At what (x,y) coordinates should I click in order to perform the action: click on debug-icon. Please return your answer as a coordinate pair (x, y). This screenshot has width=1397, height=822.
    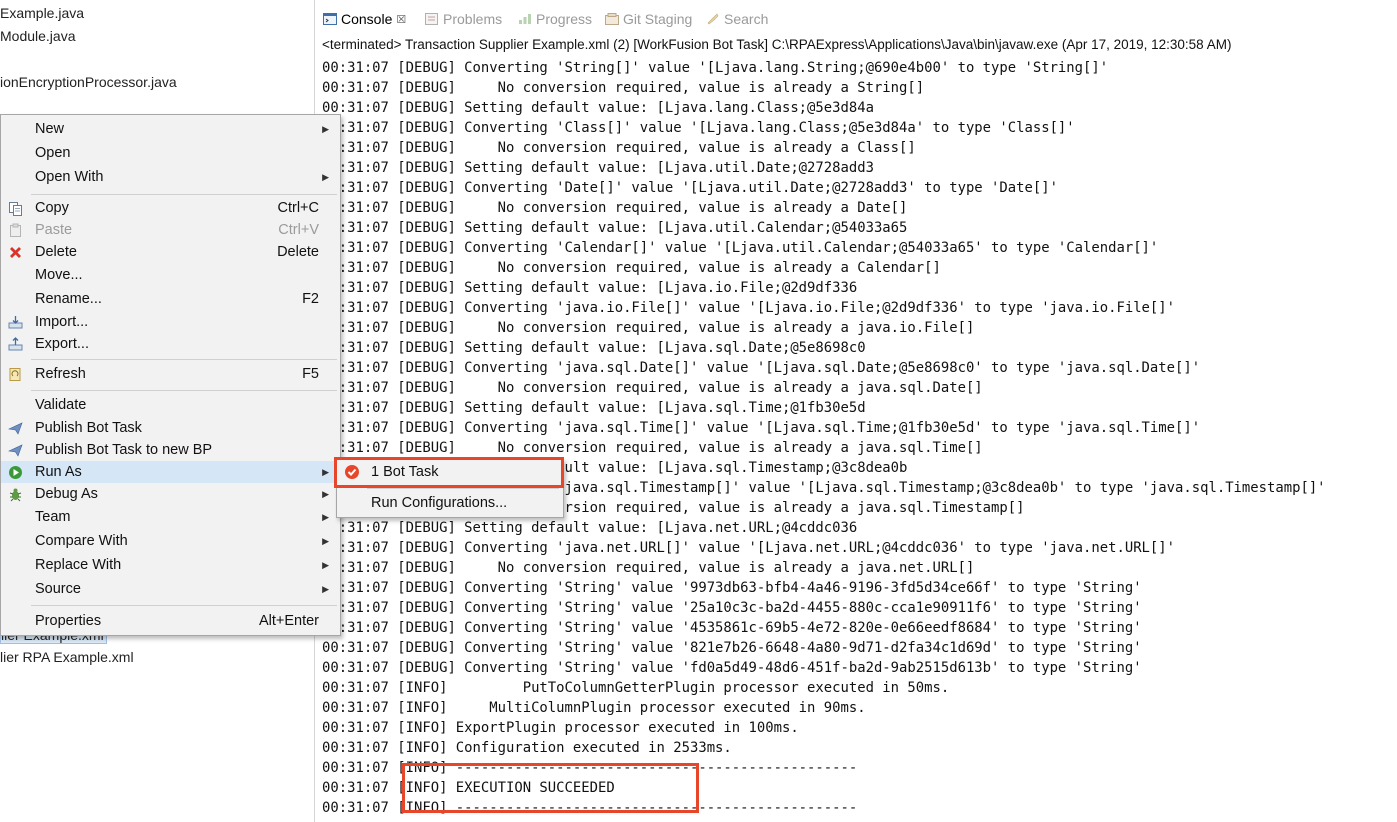
    Looking at the image, I should click on (15, 494).